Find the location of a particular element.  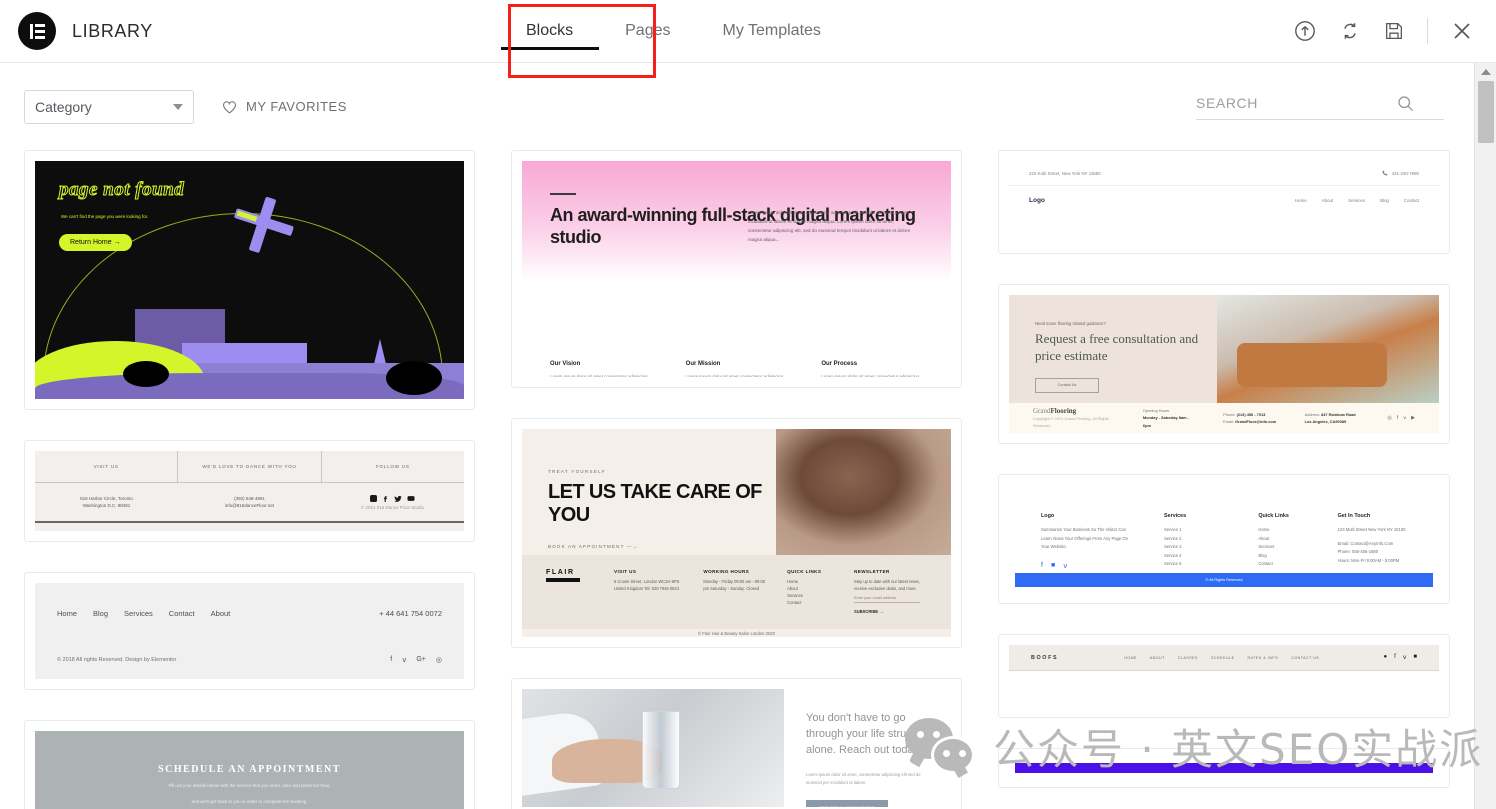

elementor-logo-icon is located at coordinates (37, 31).